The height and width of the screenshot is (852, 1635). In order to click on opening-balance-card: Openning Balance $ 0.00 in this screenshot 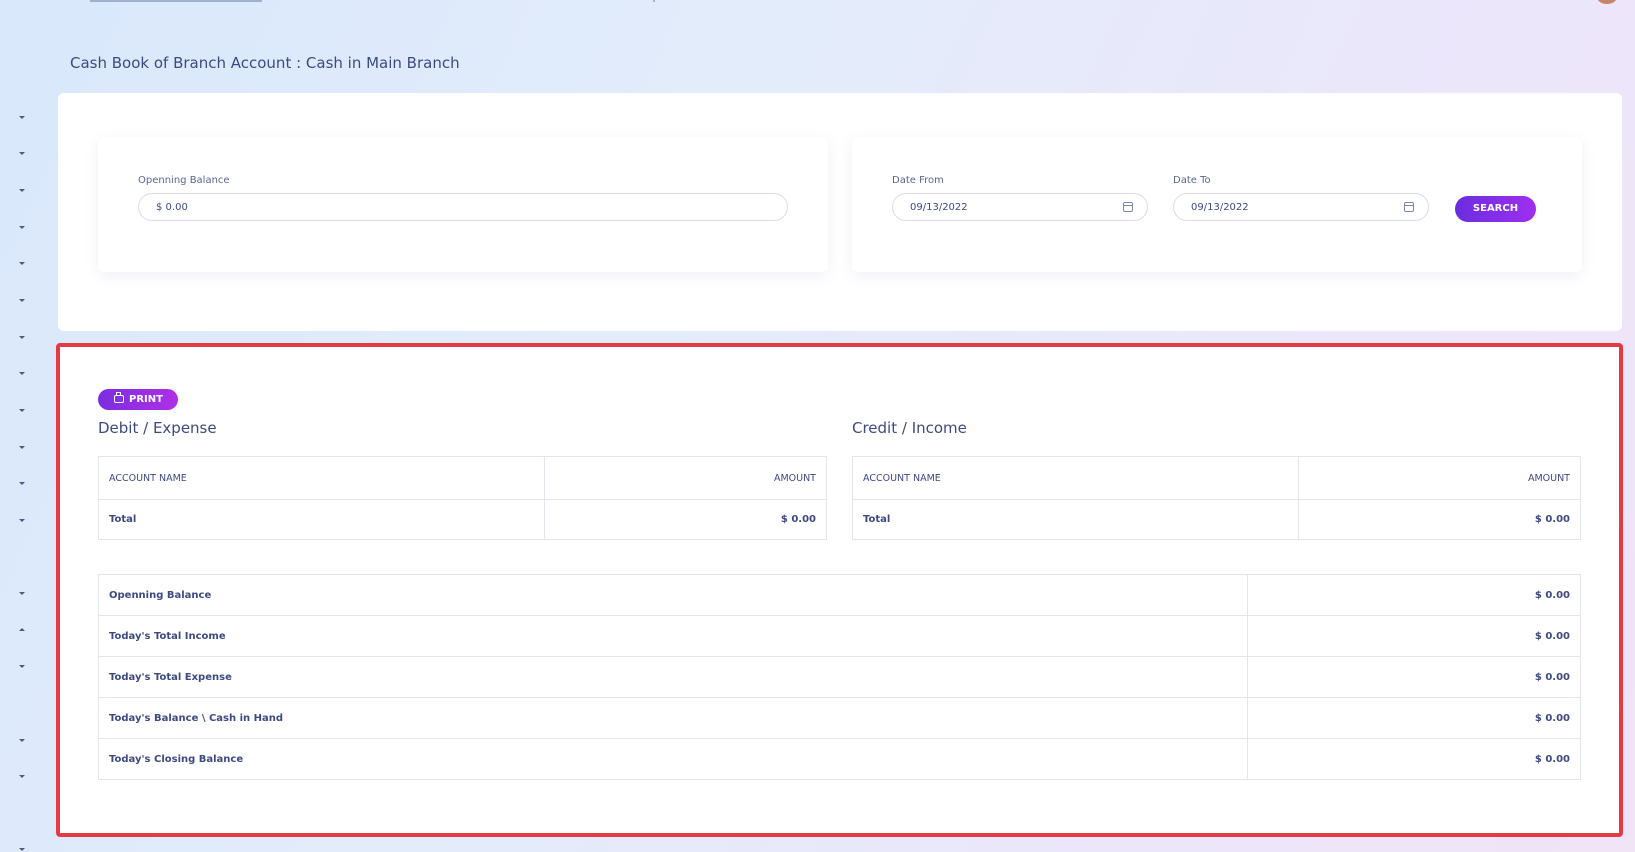, I will do `click(463, 204)`.